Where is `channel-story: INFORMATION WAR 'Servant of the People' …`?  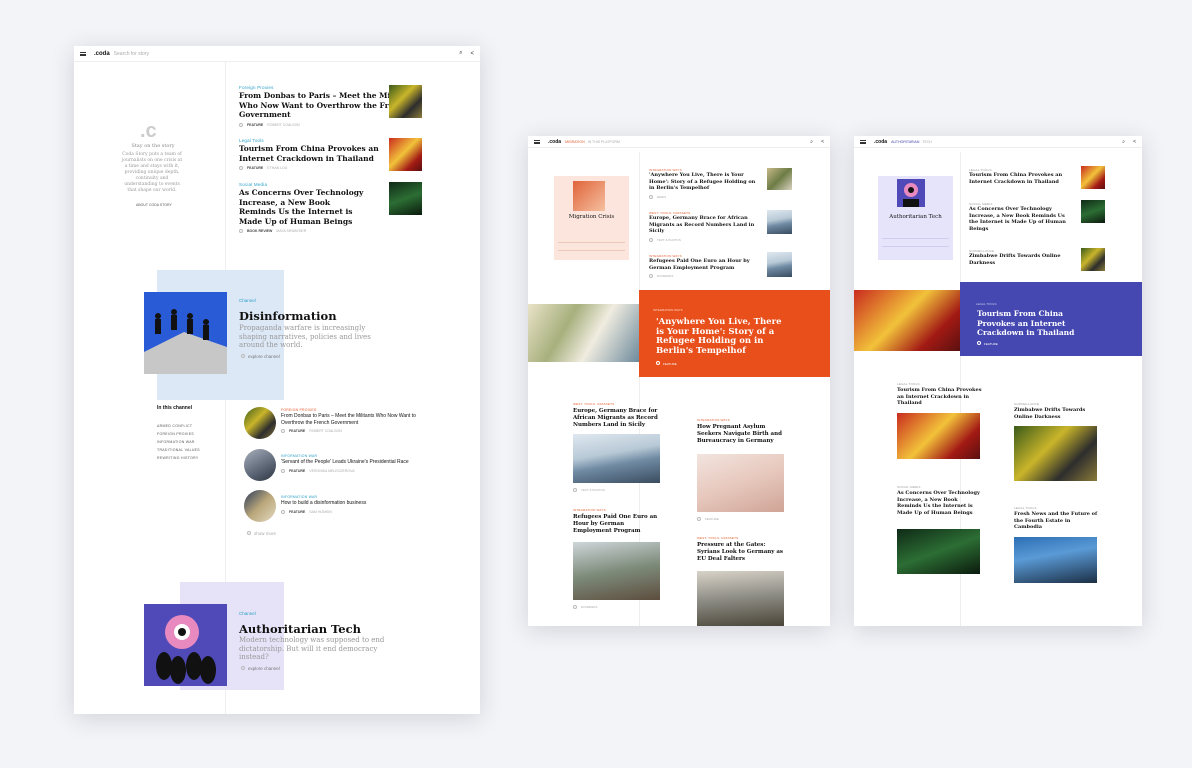
channel-story: INFORMATION WAR 'Servant of the People' … is located at coordinates (356, 463).